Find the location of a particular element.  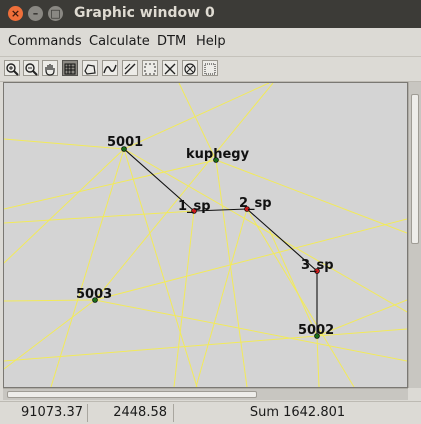

status-bar: 91073.37 2448.58 Sum 1642.801 is located at coordinates (210, 412).